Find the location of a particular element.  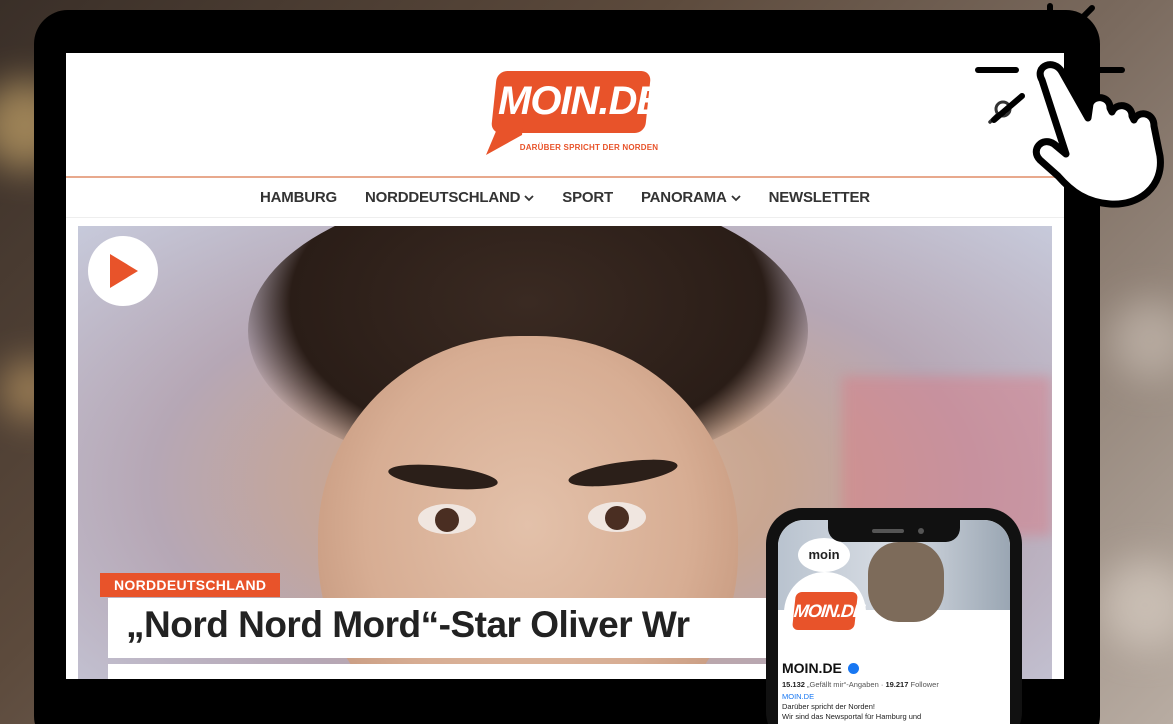

article-headline: „Nord Nord Mord“-Star Oliver Wr is located at coordinates (488, 628).